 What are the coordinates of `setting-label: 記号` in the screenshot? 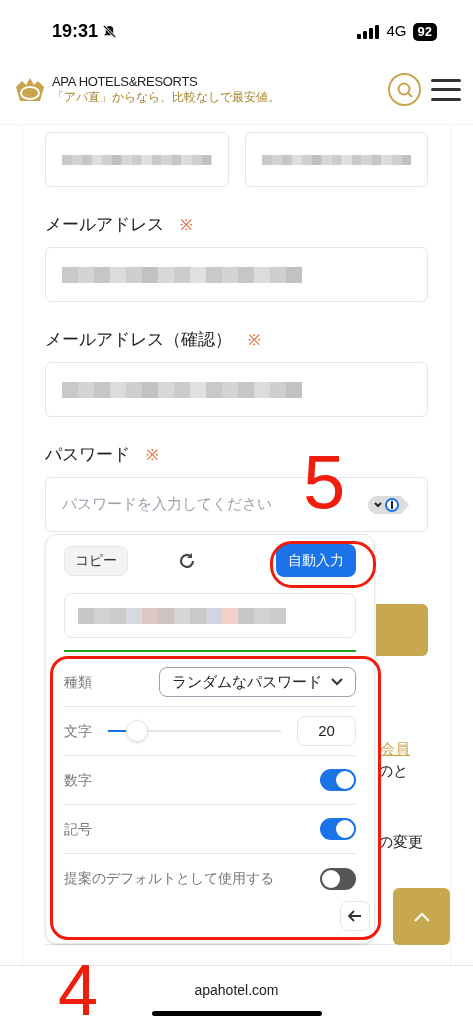 It's located at (78, 829).